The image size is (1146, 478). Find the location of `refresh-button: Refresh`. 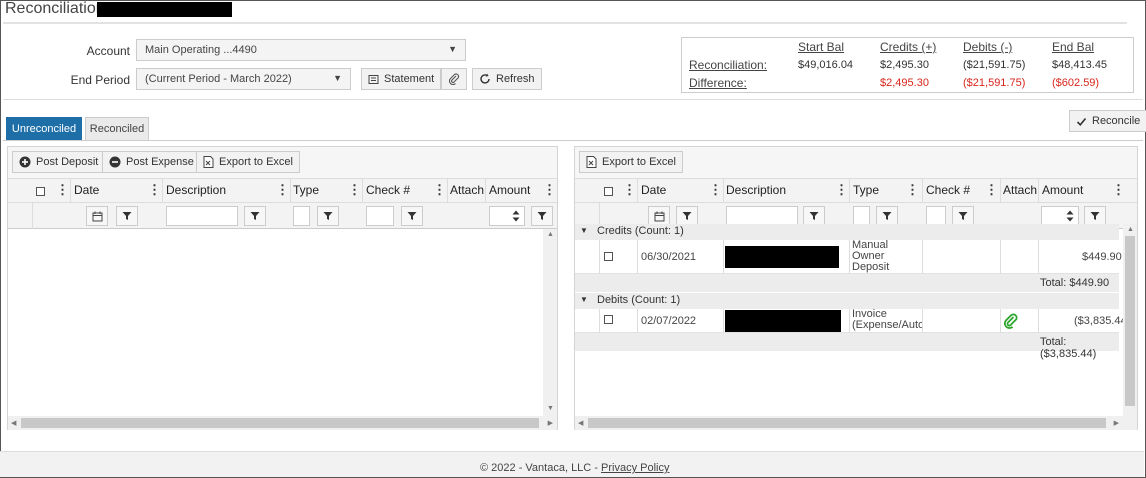

refresh-button: Refresh is located at coordinates (507, 79).